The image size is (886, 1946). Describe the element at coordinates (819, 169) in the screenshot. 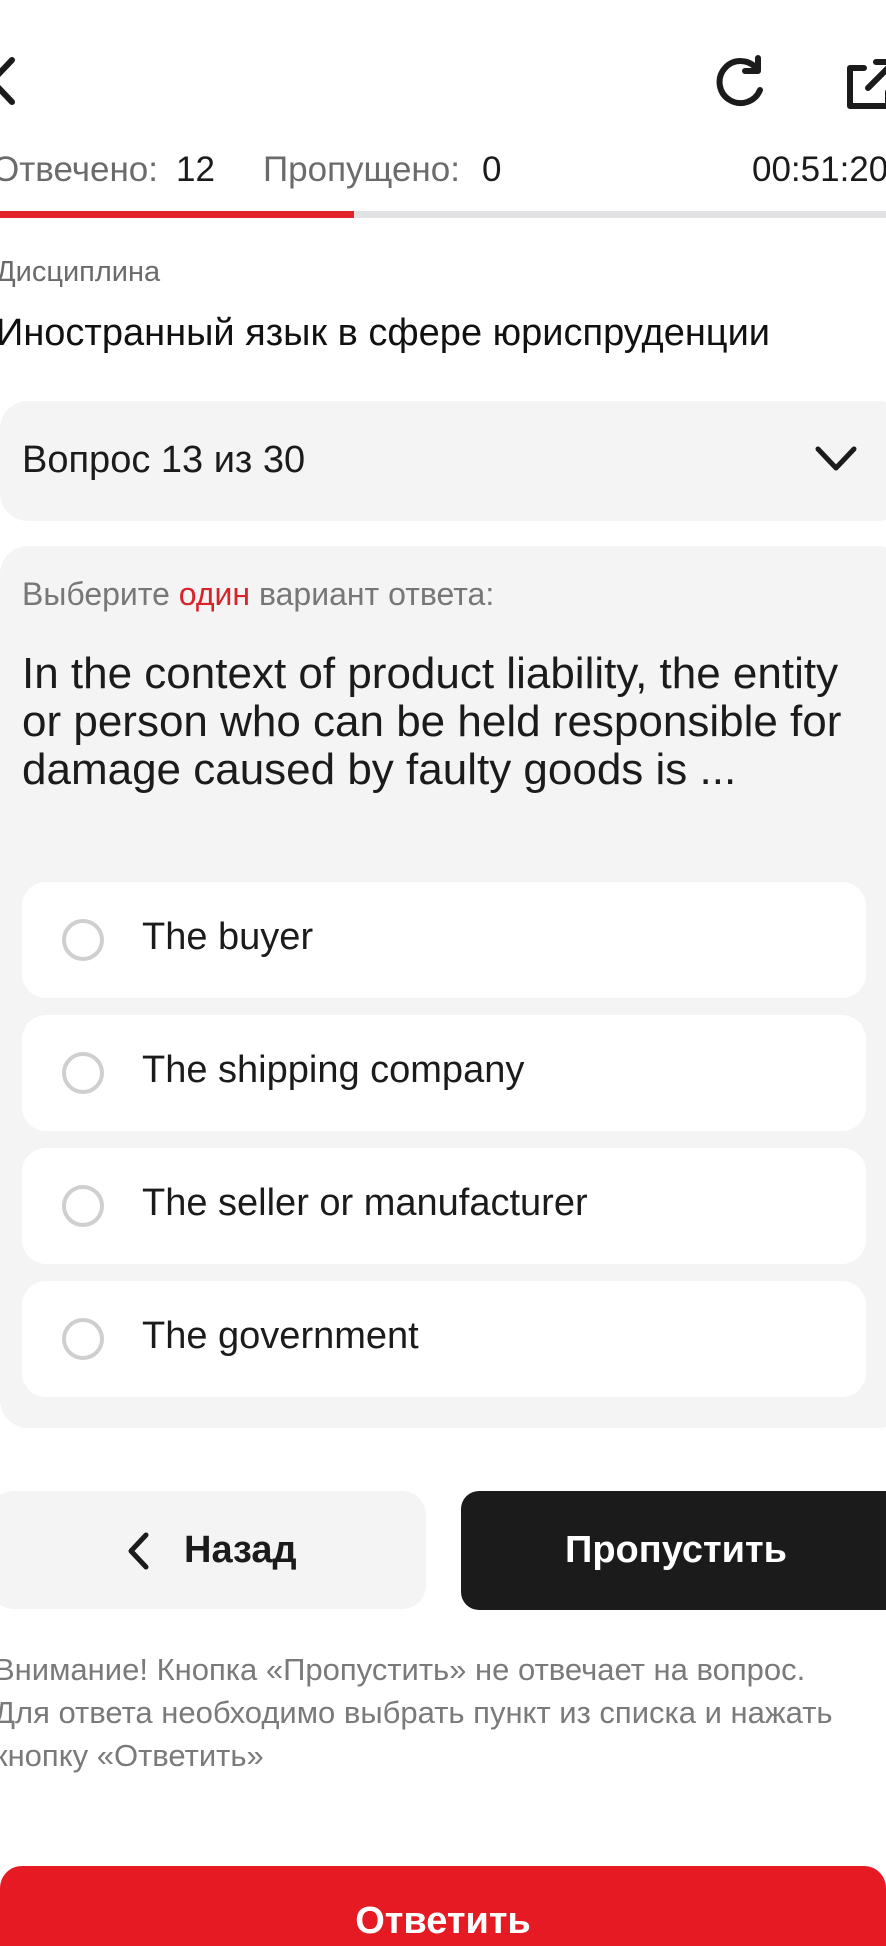

I see `timer: 00:51:20` at that location.